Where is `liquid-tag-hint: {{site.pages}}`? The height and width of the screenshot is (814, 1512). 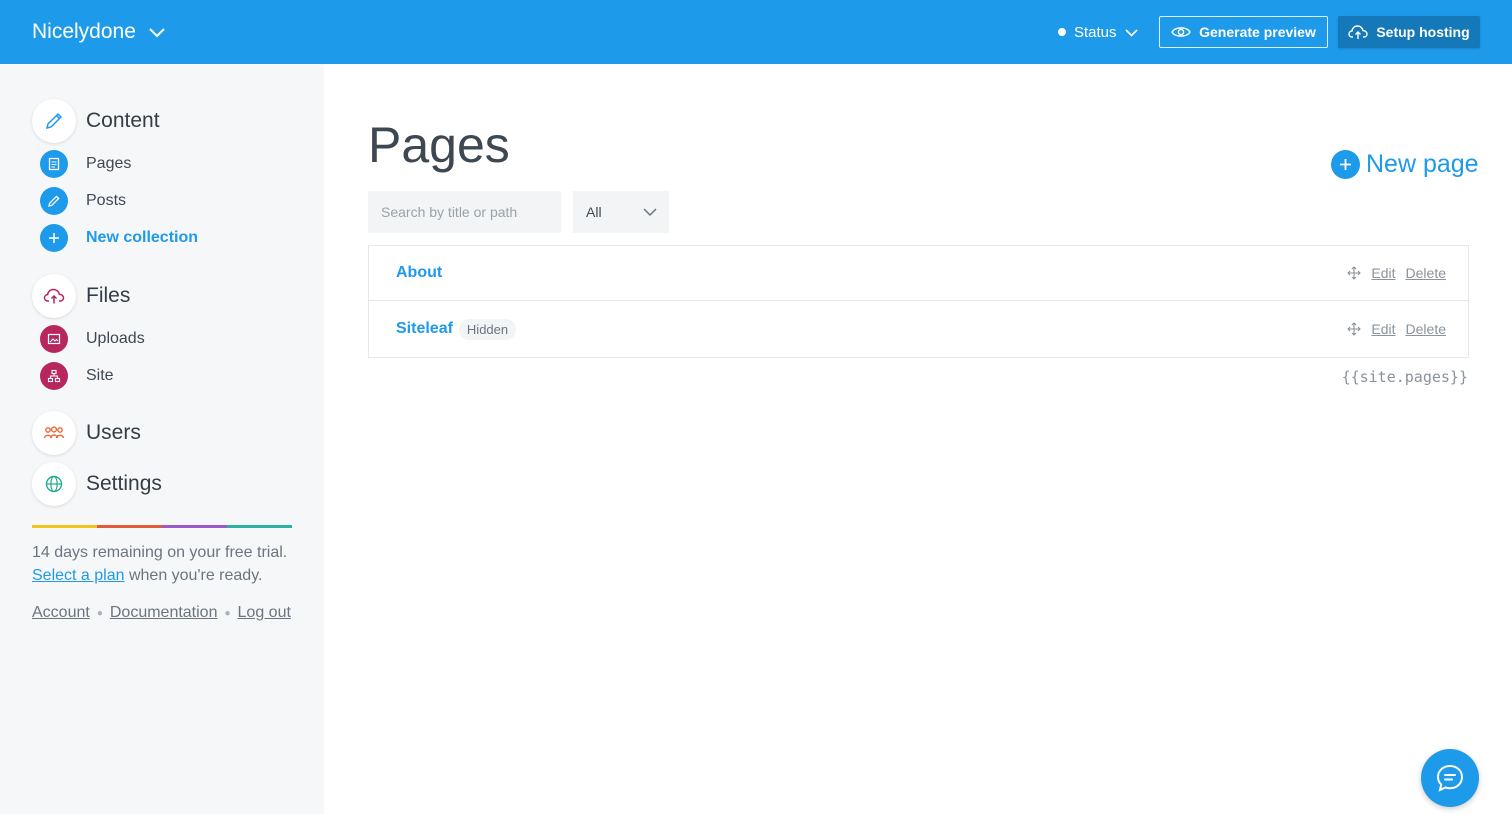
liquid-tag-hint: {{site.pages}} is located at coordinates (1404, 377).